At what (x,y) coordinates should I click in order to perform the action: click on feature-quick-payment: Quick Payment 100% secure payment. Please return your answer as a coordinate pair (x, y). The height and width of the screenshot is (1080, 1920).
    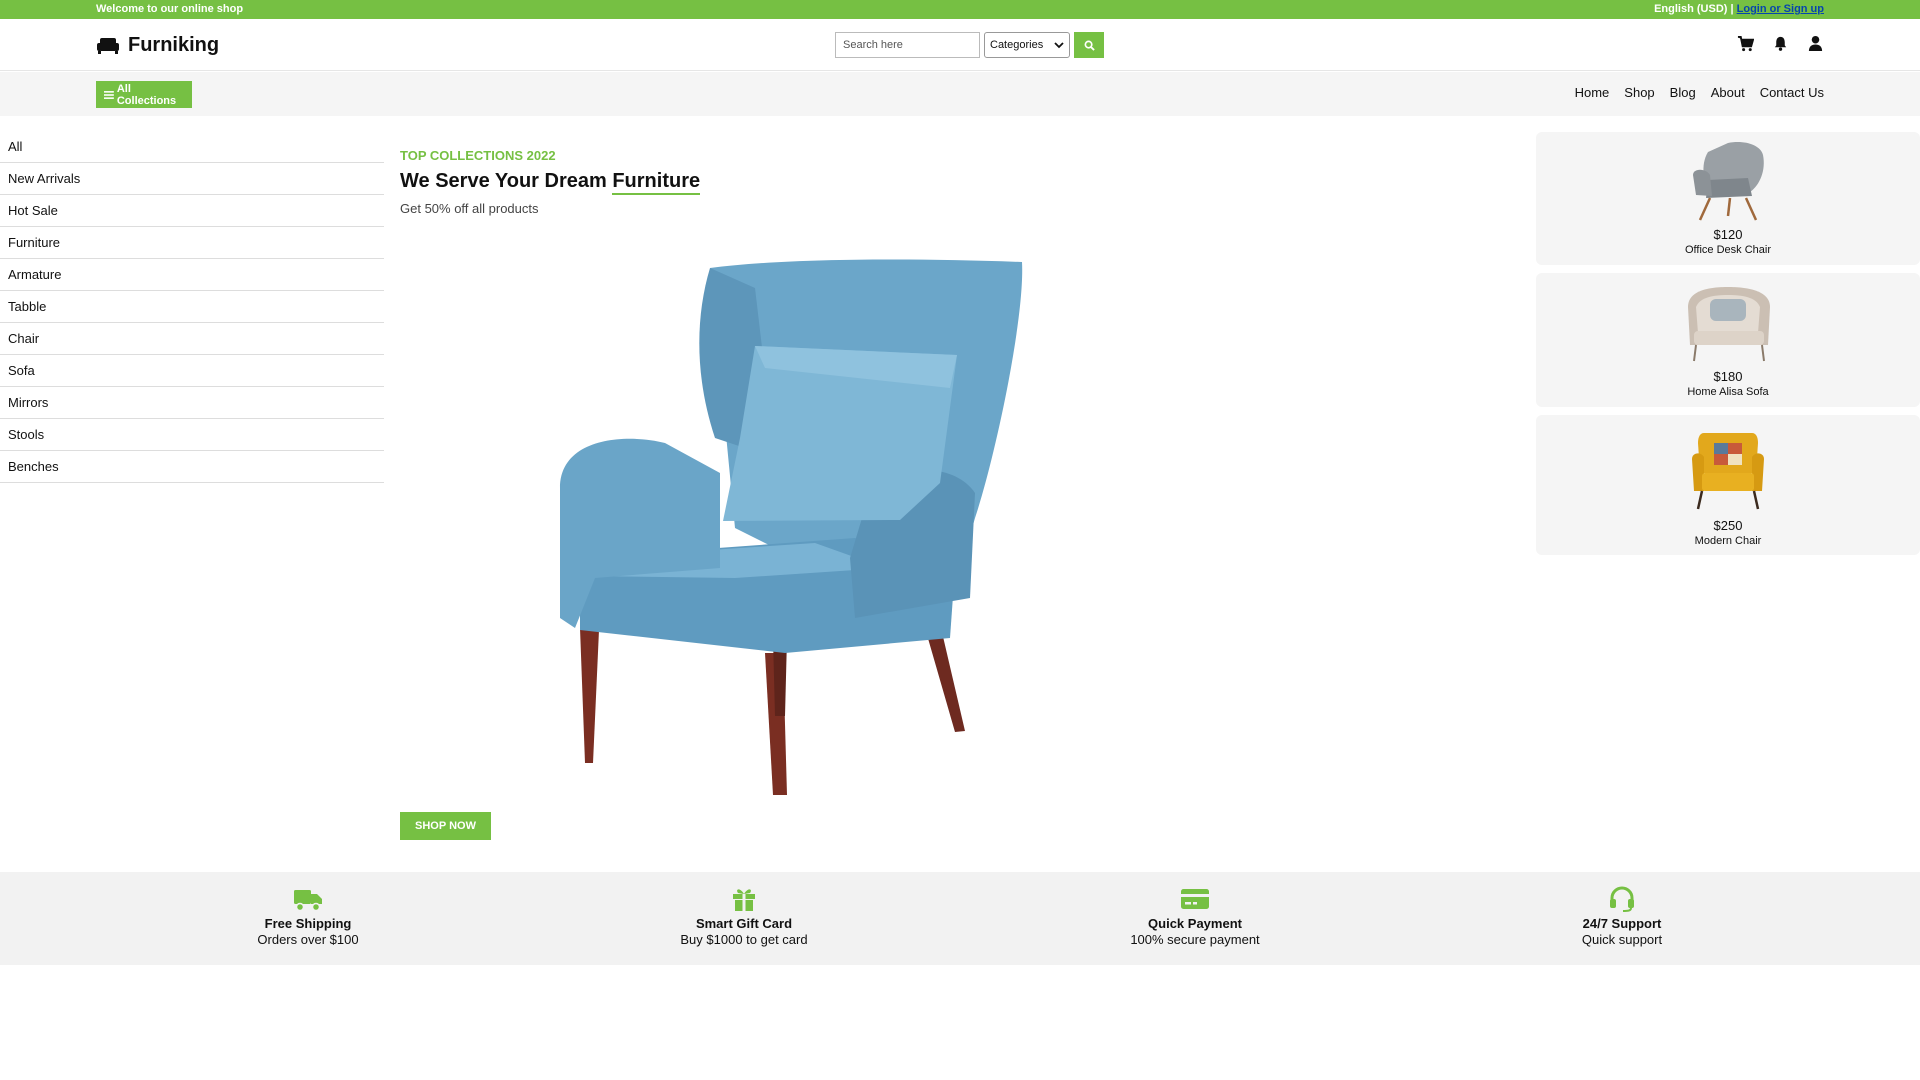
    Looking at the image, I should click on (1195, 916).